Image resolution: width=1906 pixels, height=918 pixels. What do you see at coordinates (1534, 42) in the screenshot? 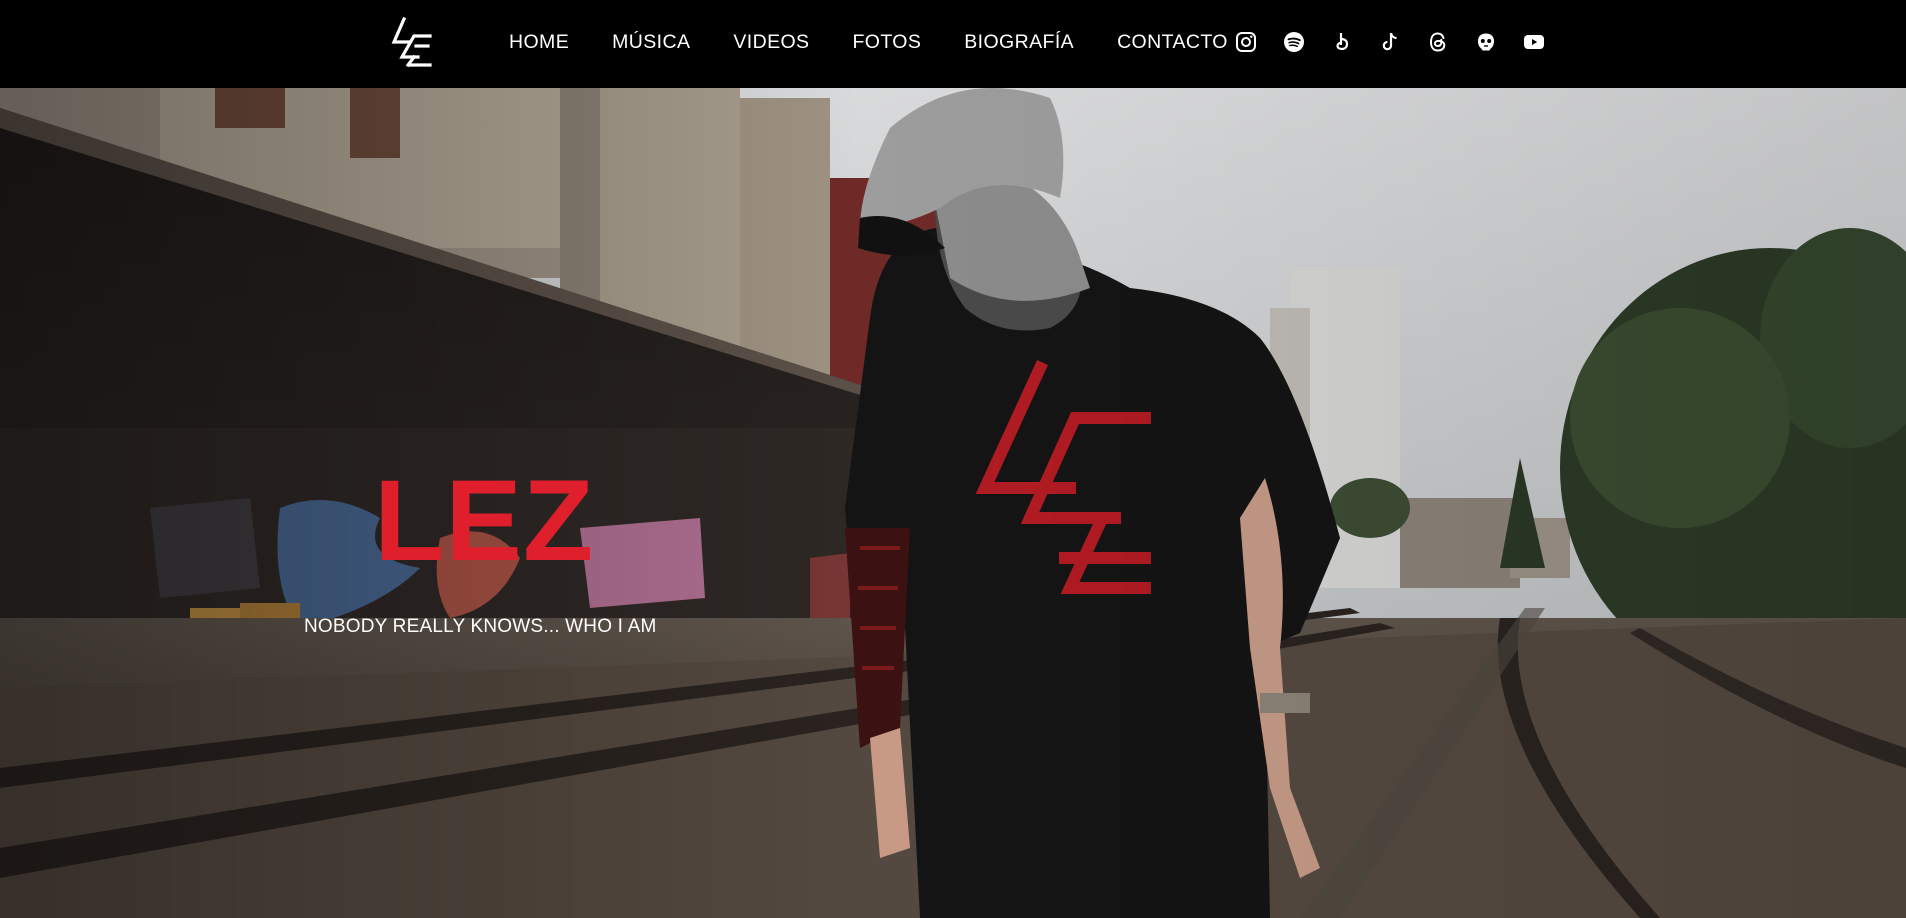
I see `youtube-icon` at bounding box center [1534, 42].